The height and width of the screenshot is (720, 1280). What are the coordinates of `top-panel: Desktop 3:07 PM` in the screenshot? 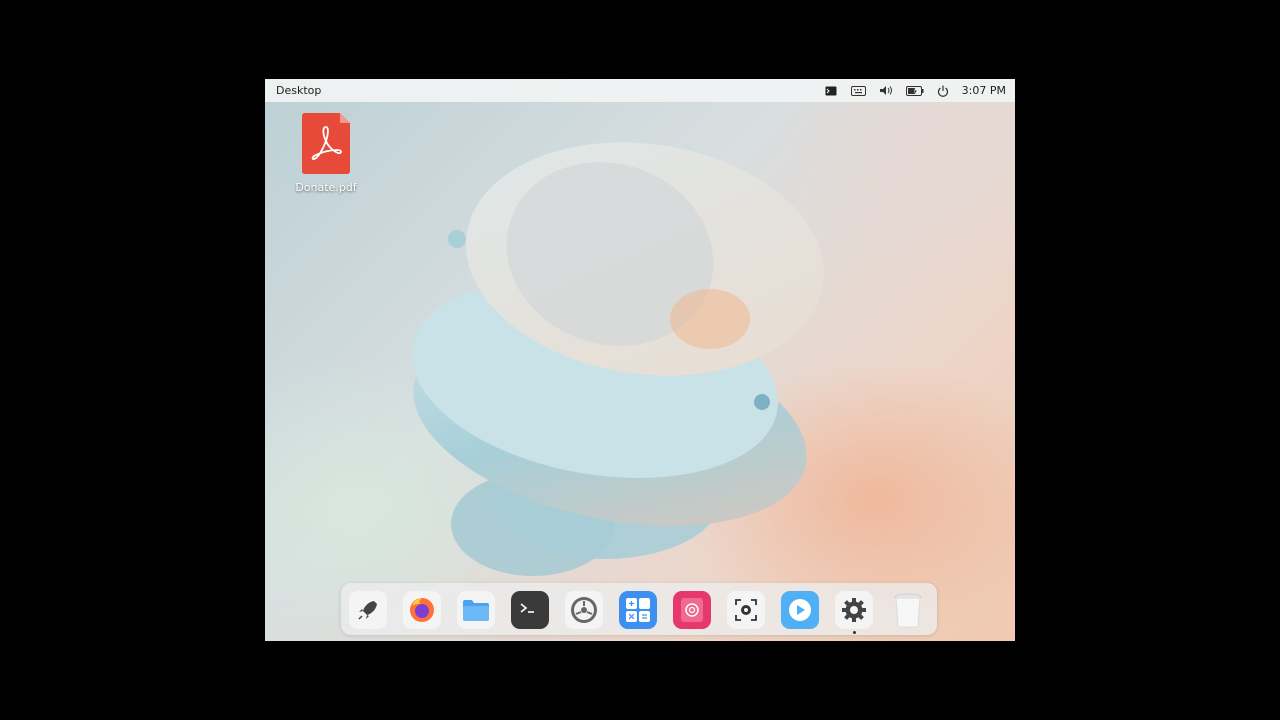 It's located at (640, 90).